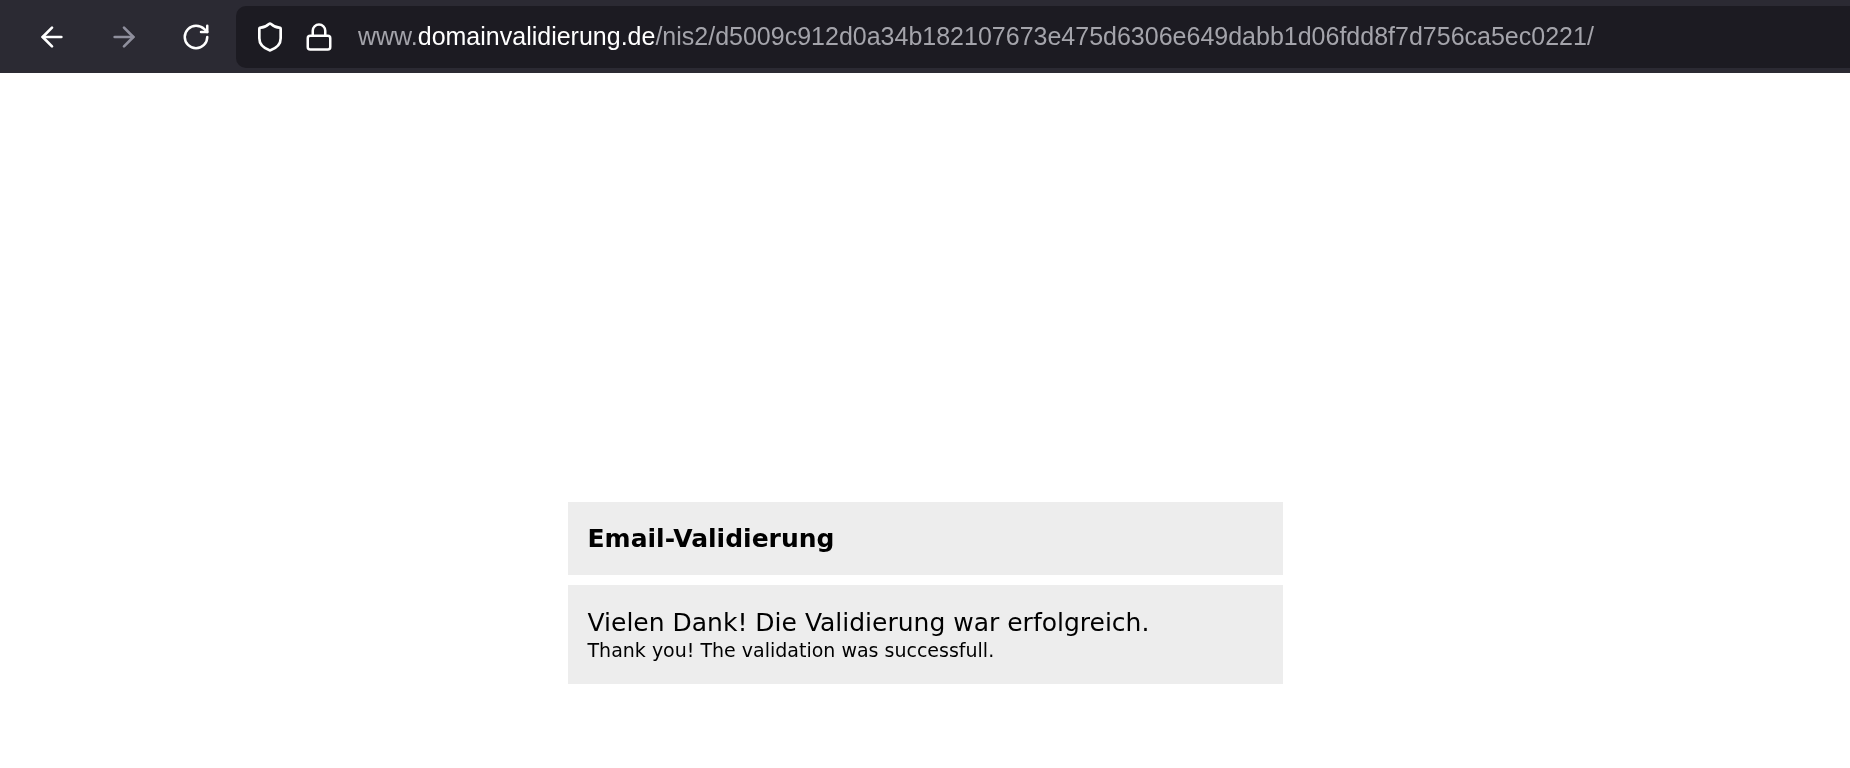  What do you see at coordinates (319, 36) in the screenshot?
I see `lock-icon` at bounding box center [319, 36].